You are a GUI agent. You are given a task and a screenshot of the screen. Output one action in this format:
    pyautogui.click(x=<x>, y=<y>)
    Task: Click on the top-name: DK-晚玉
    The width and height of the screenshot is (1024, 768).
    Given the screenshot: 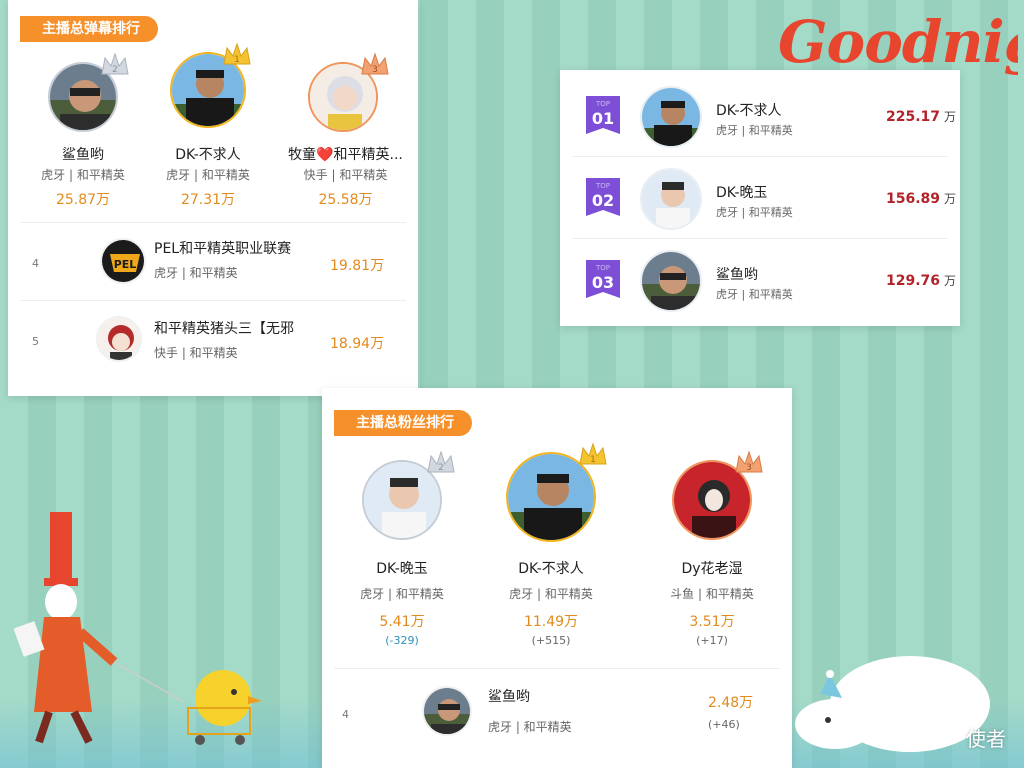 What is the action you would take?
    pyautogui.click(x=402, y=569)
    